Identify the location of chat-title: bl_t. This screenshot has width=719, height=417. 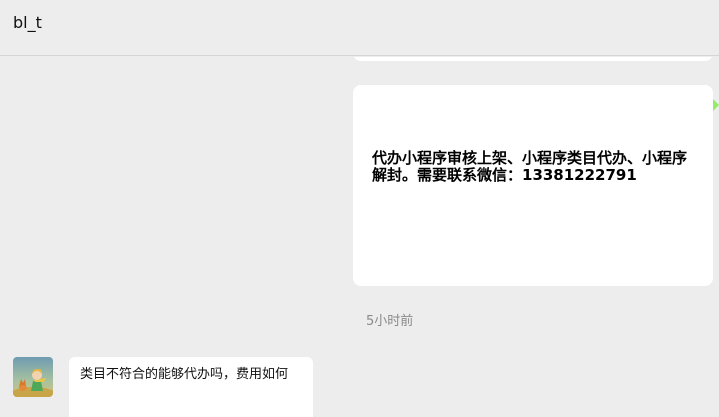
(27, 22).